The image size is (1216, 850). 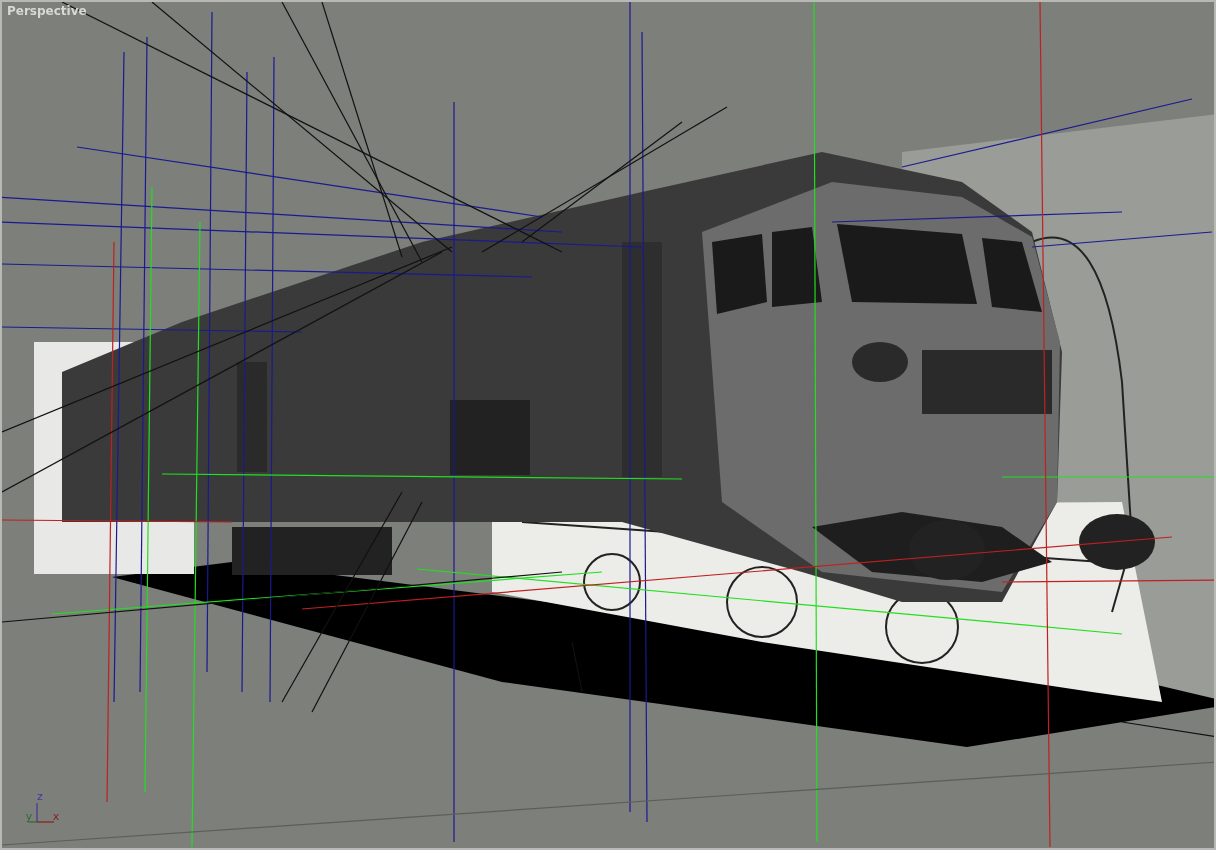 What do you see at coordinates (29, 816) in the screenshot?
I see `axis-label: y` at bounding box center [29, 816].